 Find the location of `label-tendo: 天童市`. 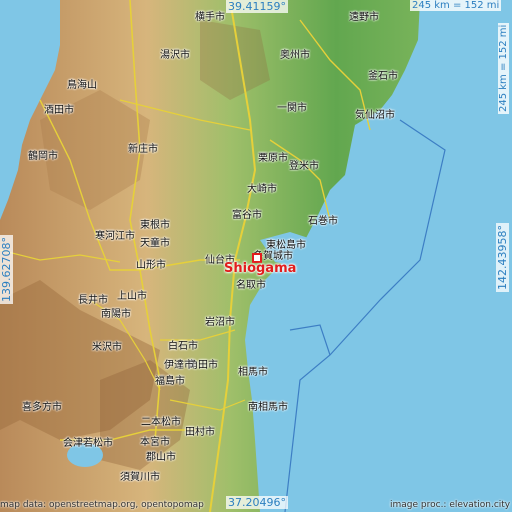

label-tendo: 天童市 is located at coordinates (155, 243).